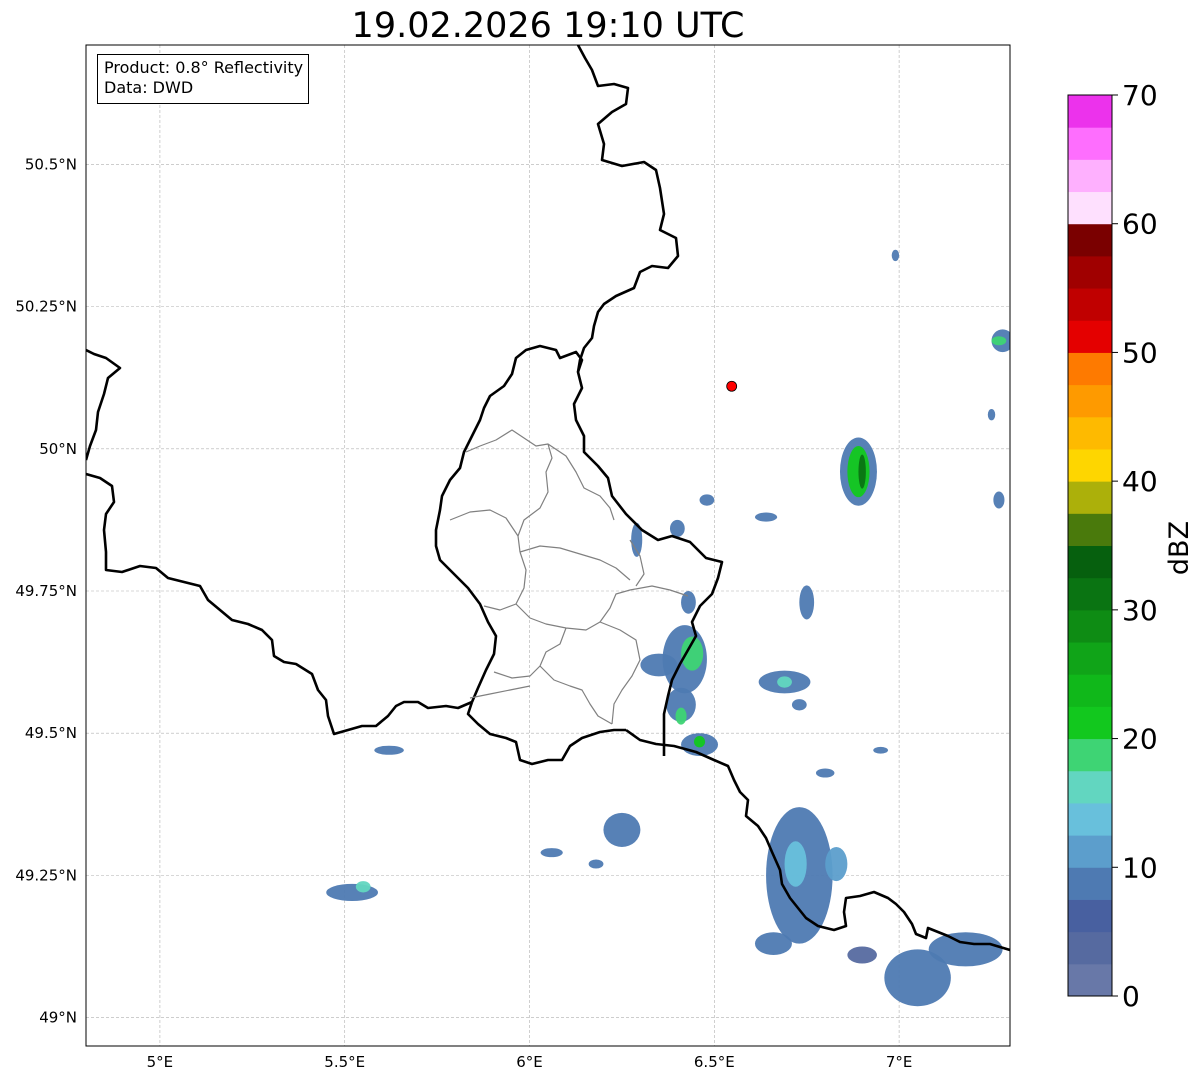 The width and height of the screenshot is (1202, 1081). I want to click on lon-tick-label: 6.5°E, so click(714, 1062).